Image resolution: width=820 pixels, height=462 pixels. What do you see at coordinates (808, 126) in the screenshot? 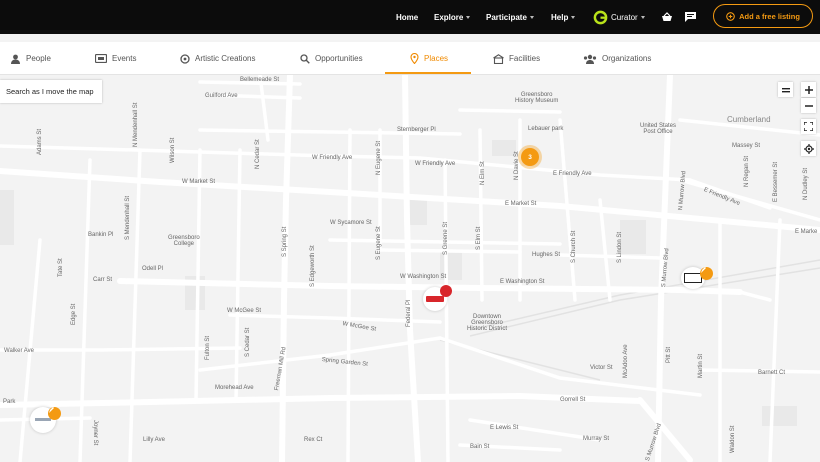
I see `fullscreen-button` at bounding box center [808, 126].